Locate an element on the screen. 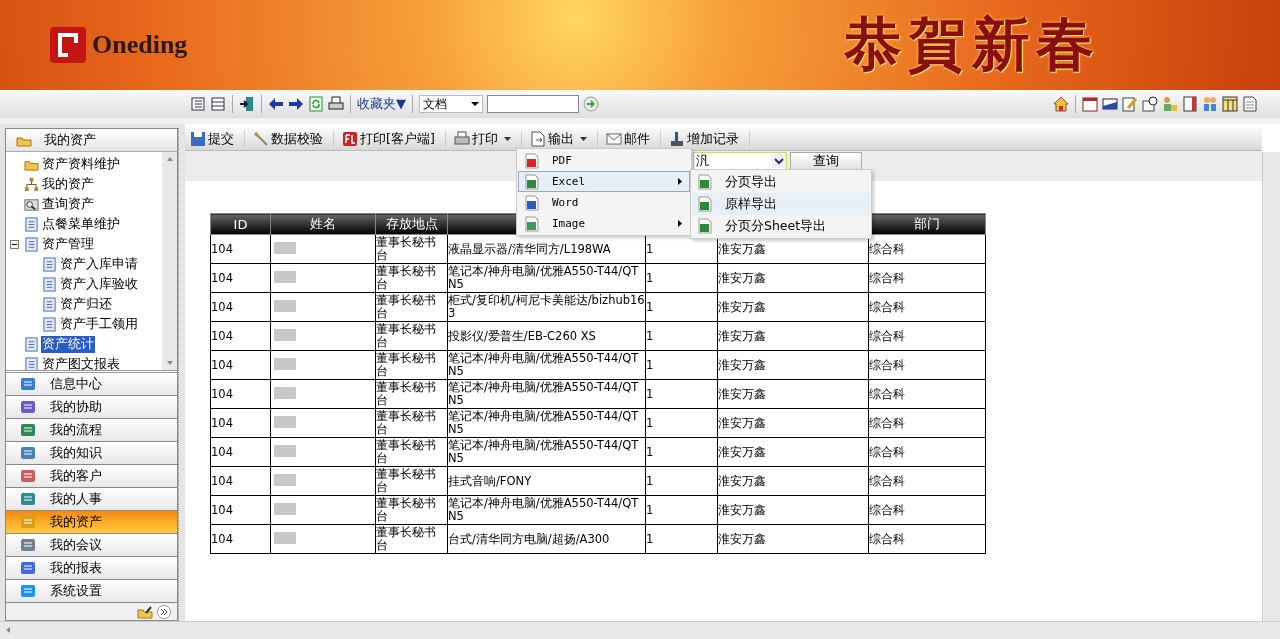  menu-item: Image is located at coordinates (604, 223).